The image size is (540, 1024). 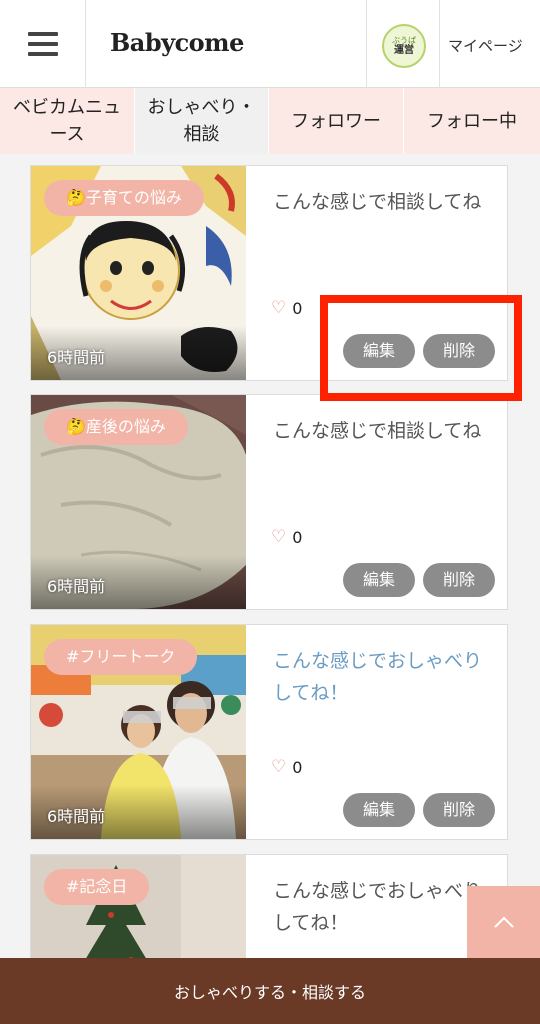 What do you see at coordinates (67, 121) in the screenshot?
I see `tab-babycome-news: ベビカムニュース` at bounding box center [67, 121].